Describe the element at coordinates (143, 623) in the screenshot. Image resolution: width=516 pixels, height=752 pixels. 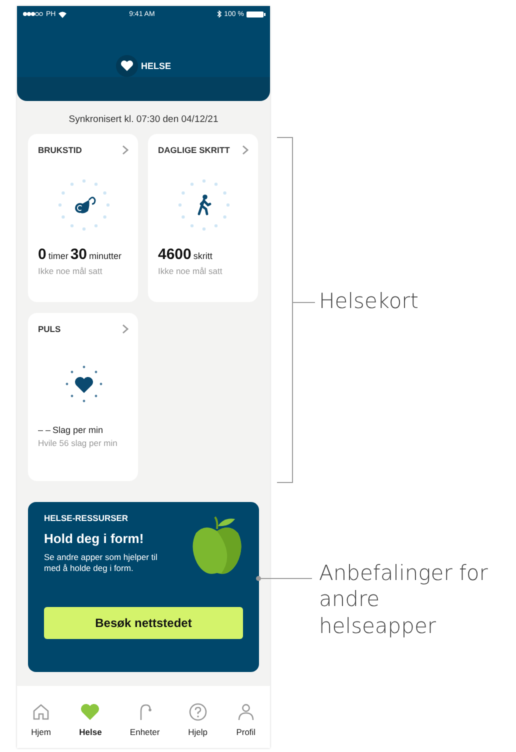
I see `visit-website-button: Besøk nettstedet` at that location.